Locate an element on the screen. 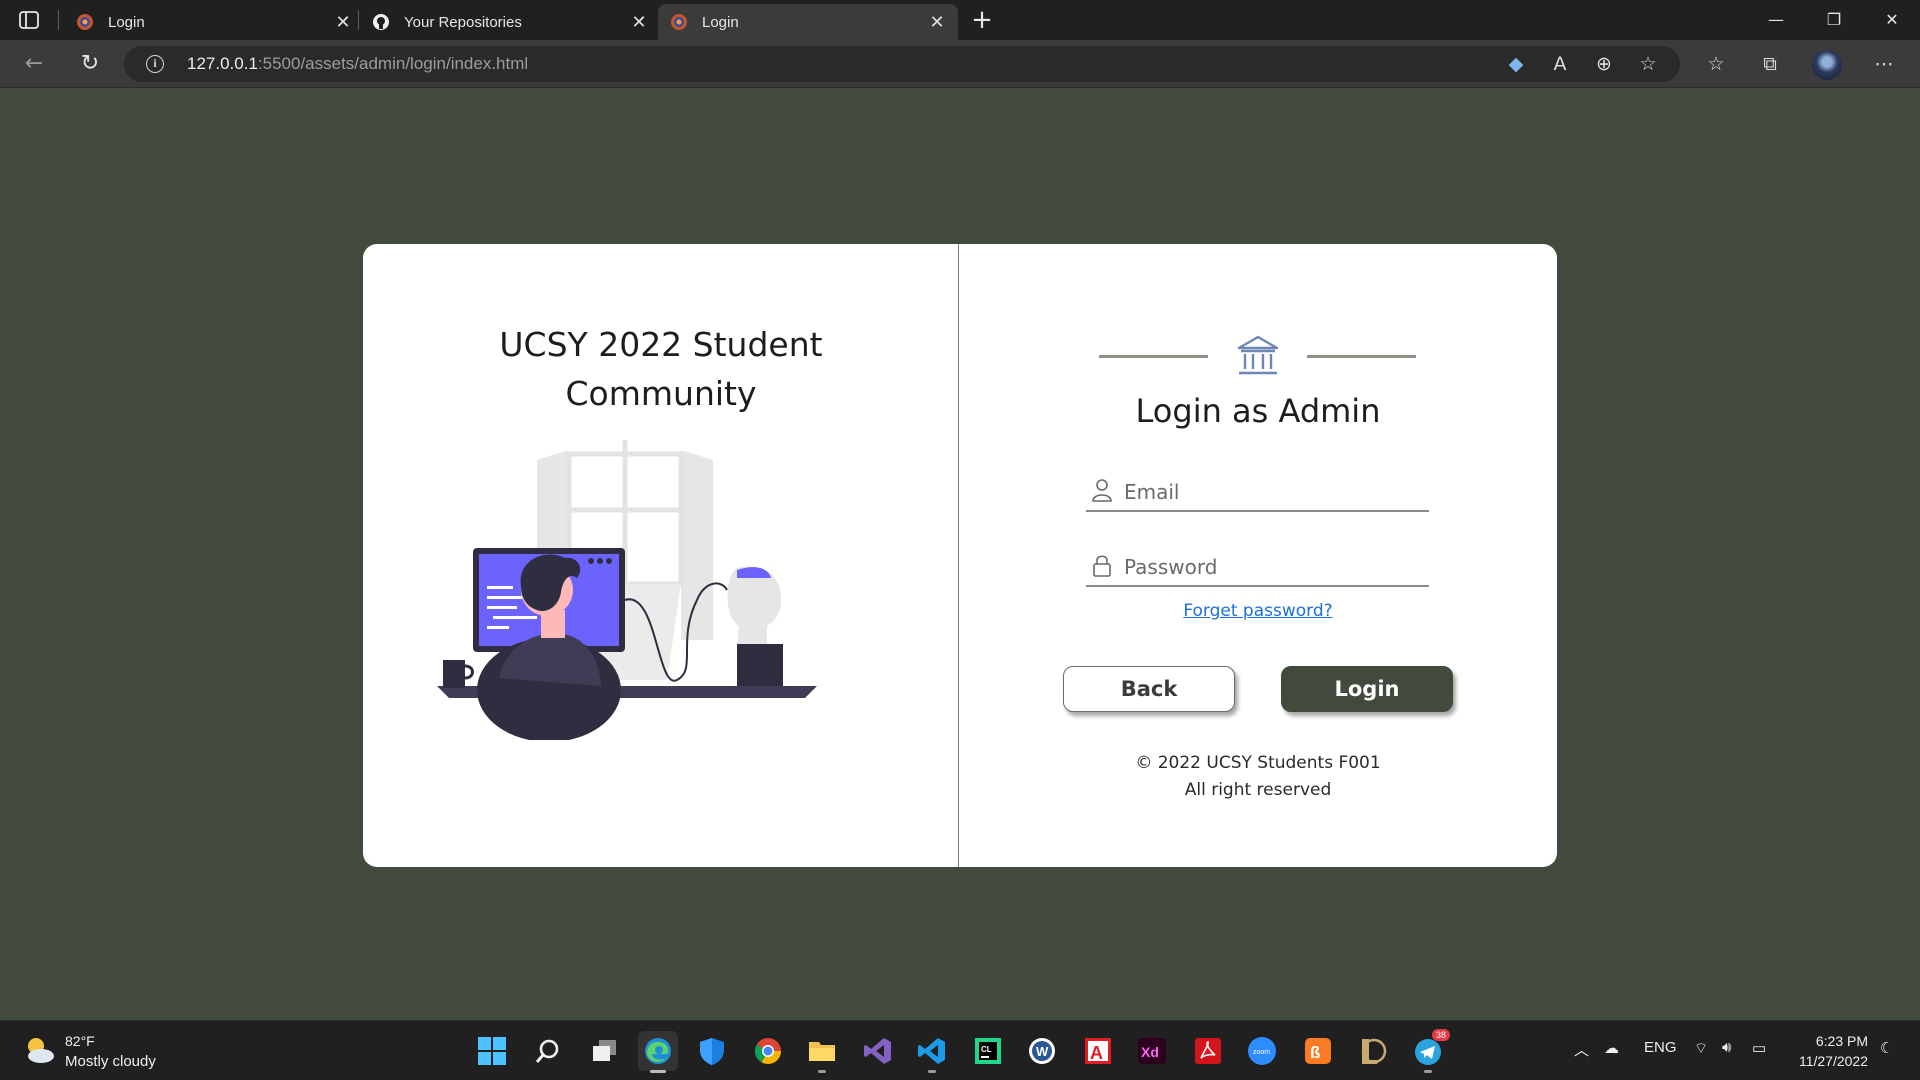 The height and width of the screenshot is (1080, 1920). svg-text: CL is located at coordinates (986, 1049).